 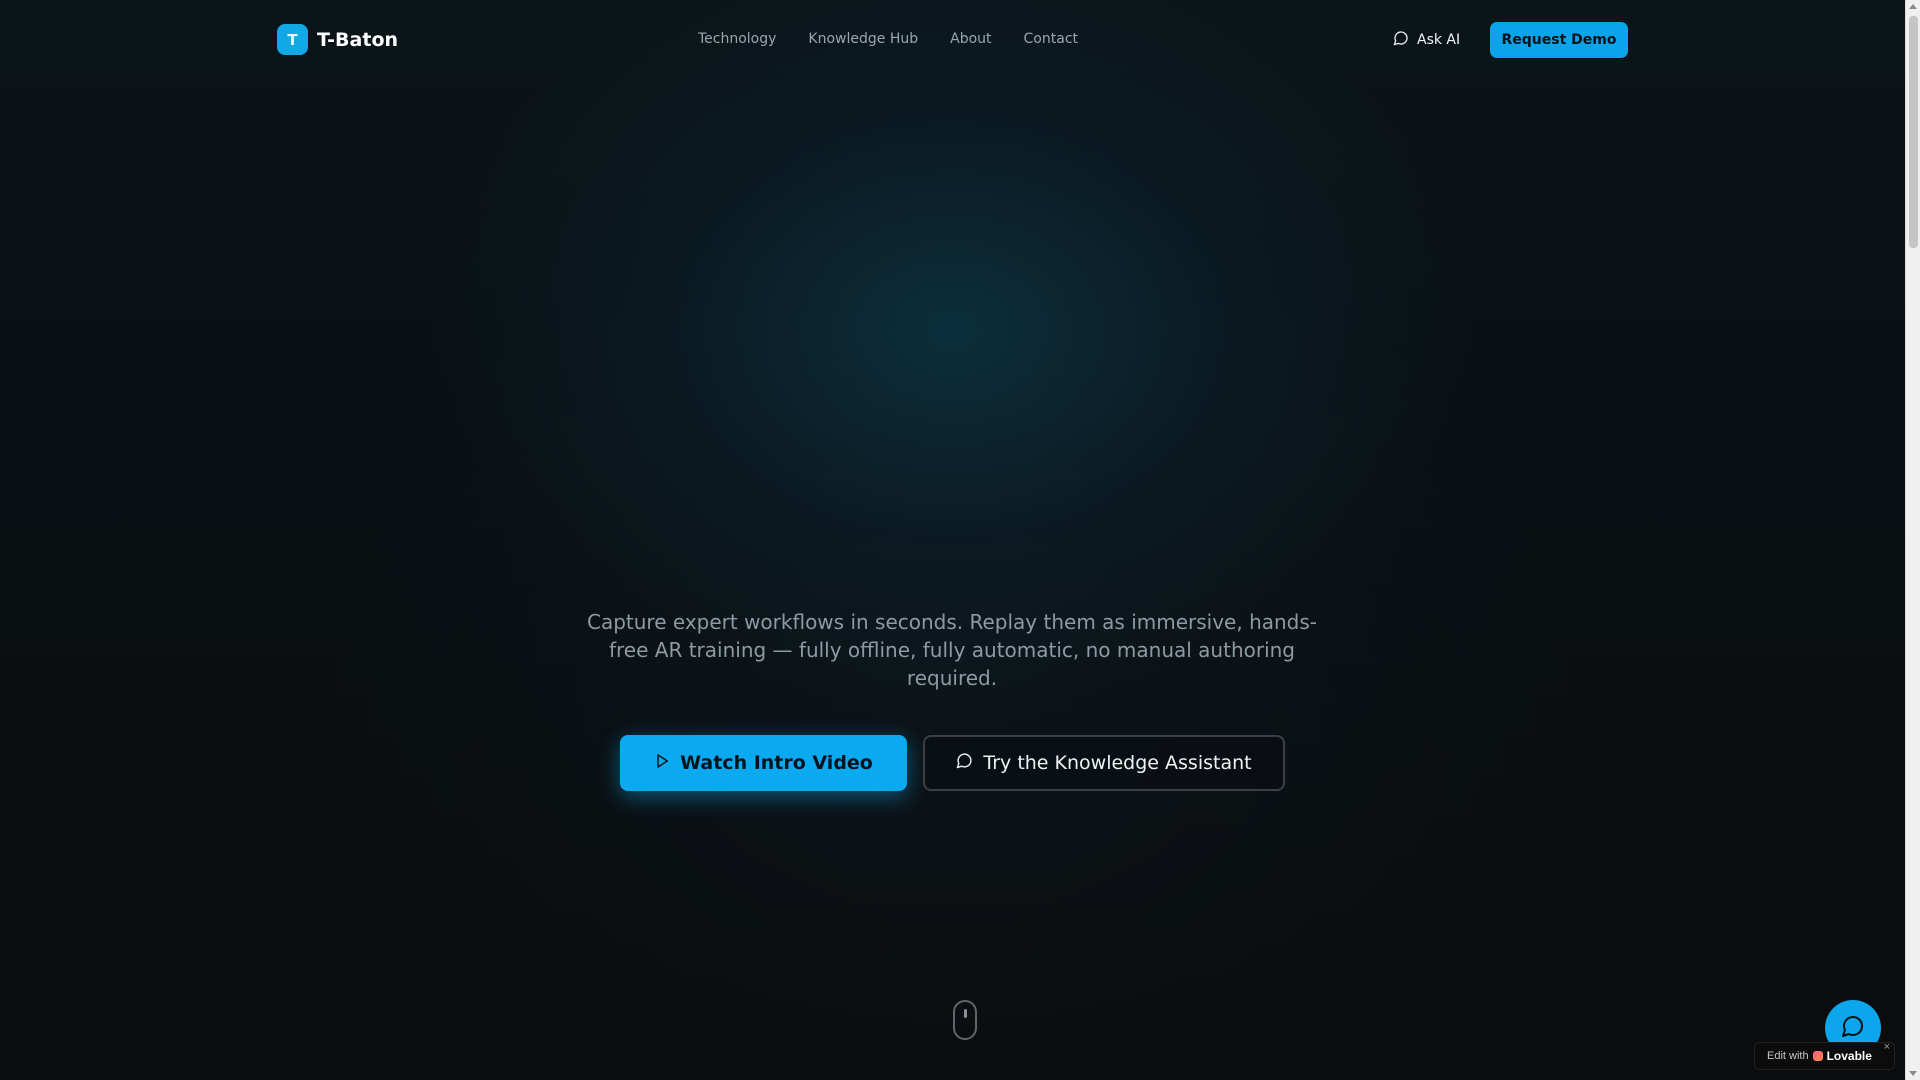 I want to click on page-scrollbar, so click(x=1912, y=540).